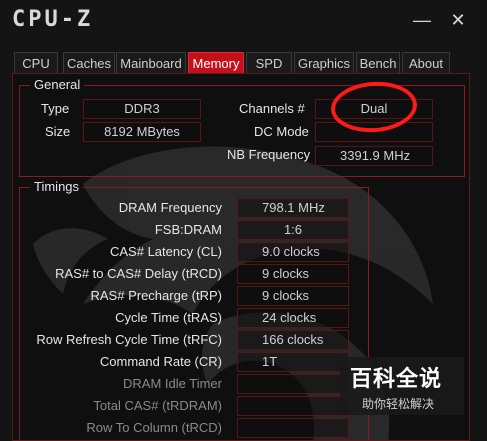  I want to click on timing-value: 166 clocks, so click(293, 340).